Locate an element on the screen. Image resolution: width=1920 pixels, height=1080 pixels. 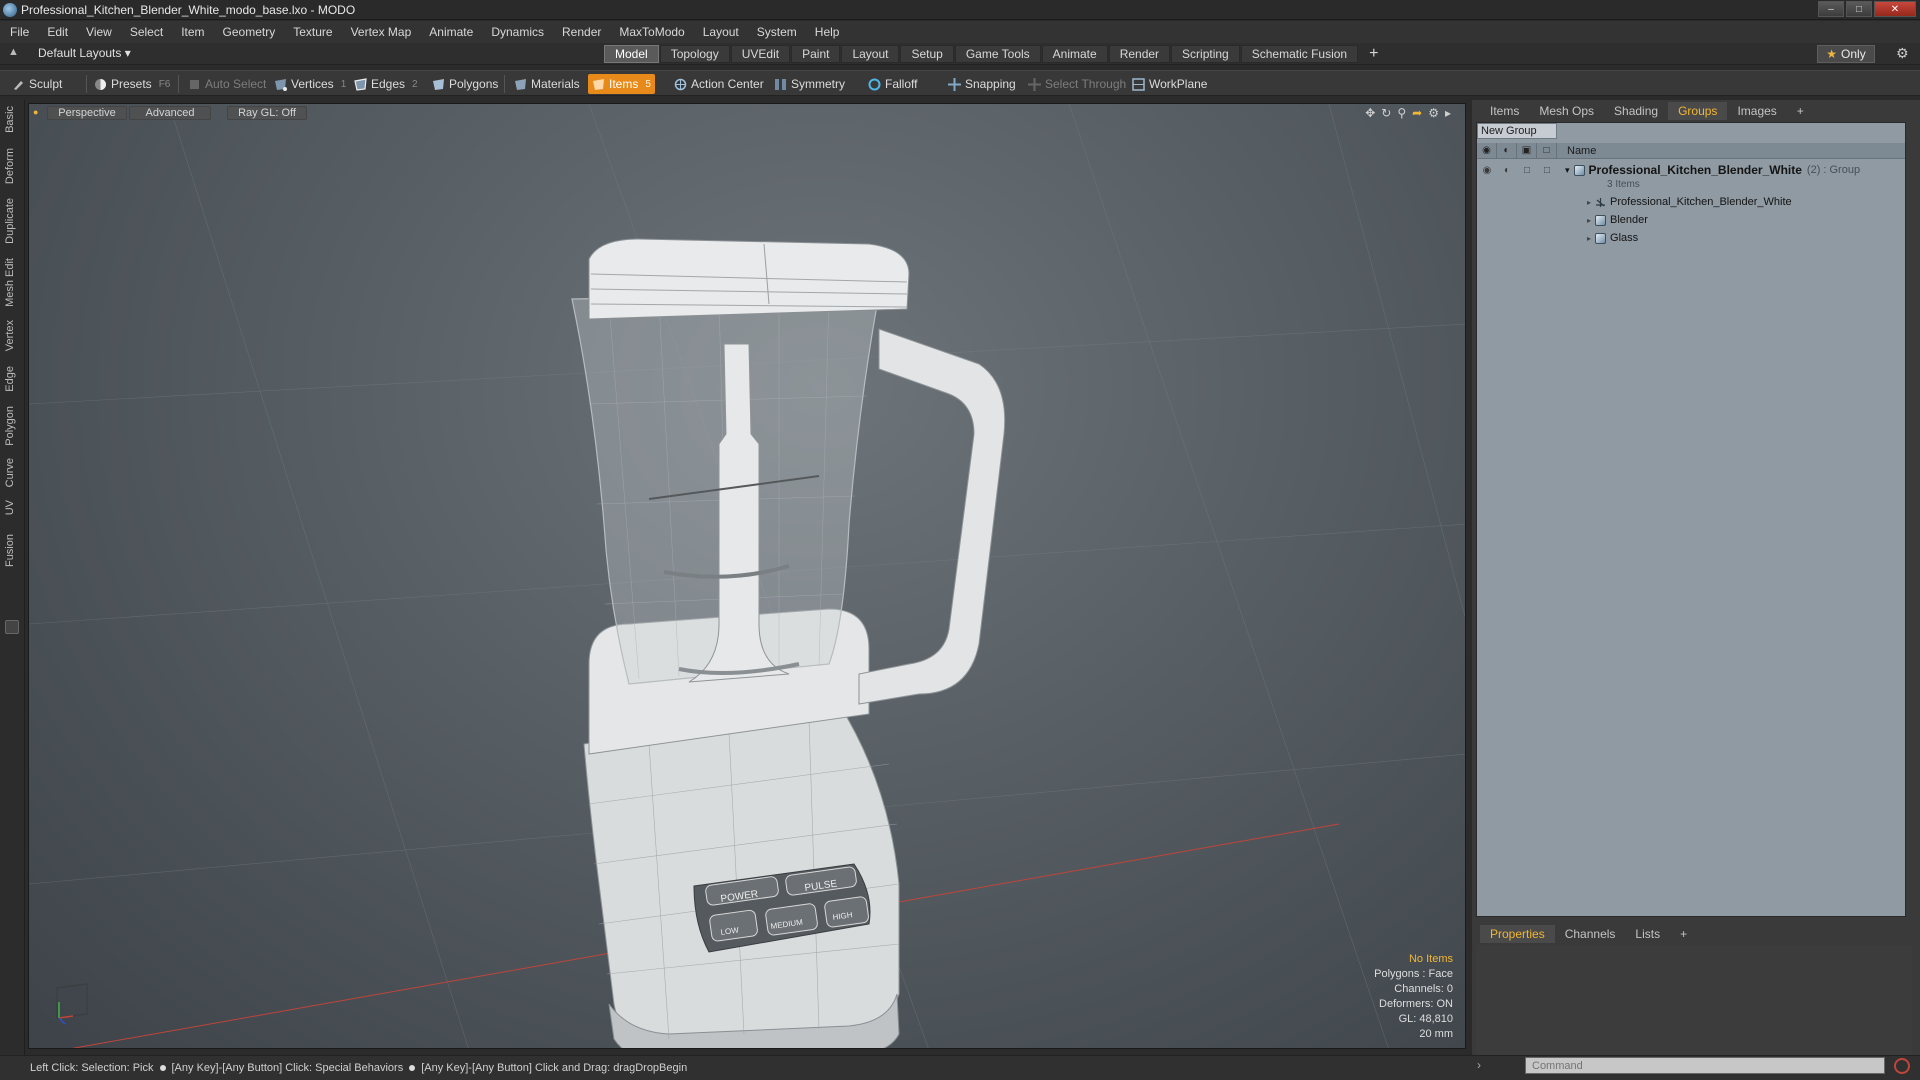
sculpt-button: Sculpt is located at coordinates (37, 84).